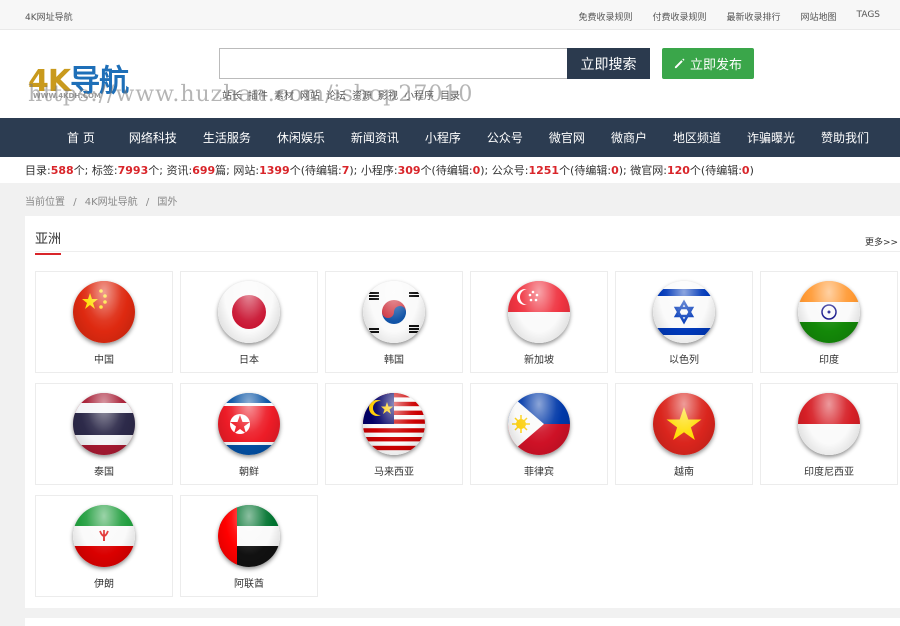 This screenshot has width=900, height=626. Describe the element at coordinates (544, 170) in the screenshot. I see `stat-mp-count: 1251` at that location.